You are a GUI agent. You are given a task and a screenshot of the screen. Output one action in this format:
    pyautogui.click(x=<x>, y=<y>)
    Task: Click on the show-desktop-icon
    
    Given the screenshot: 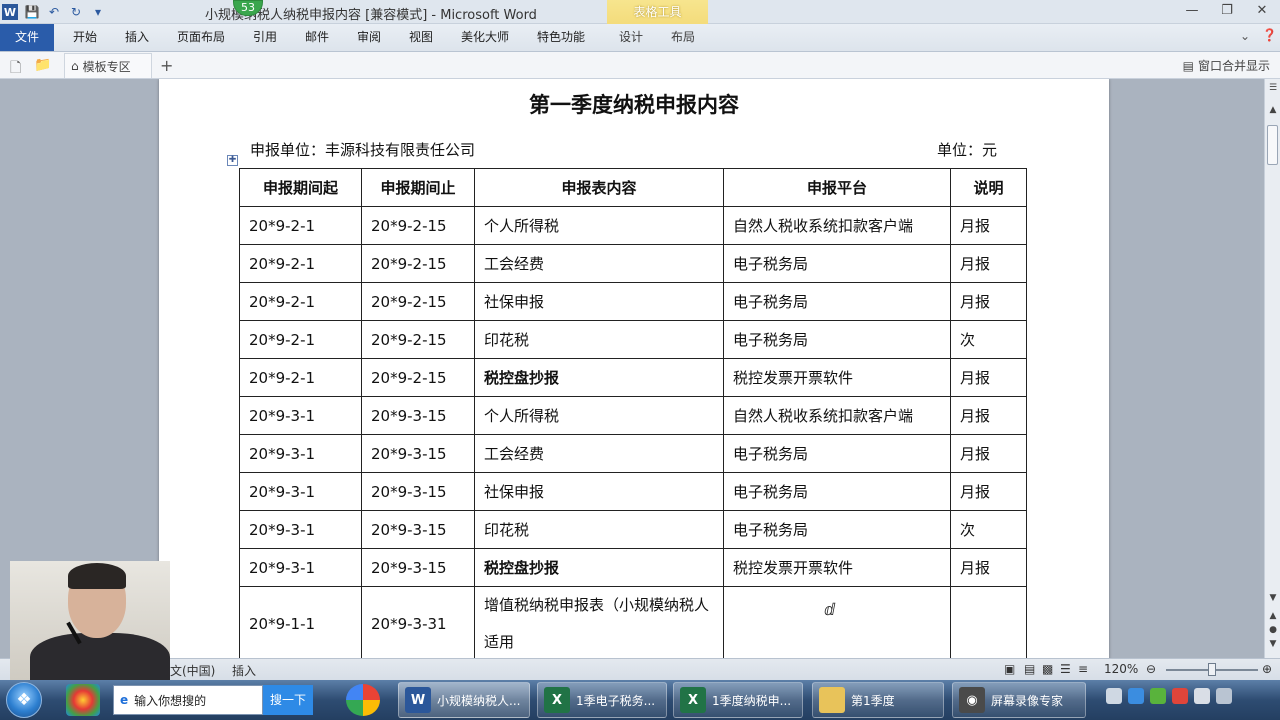 What is the action you would take?
    pyautogui.click(x=1224, y=696)
    